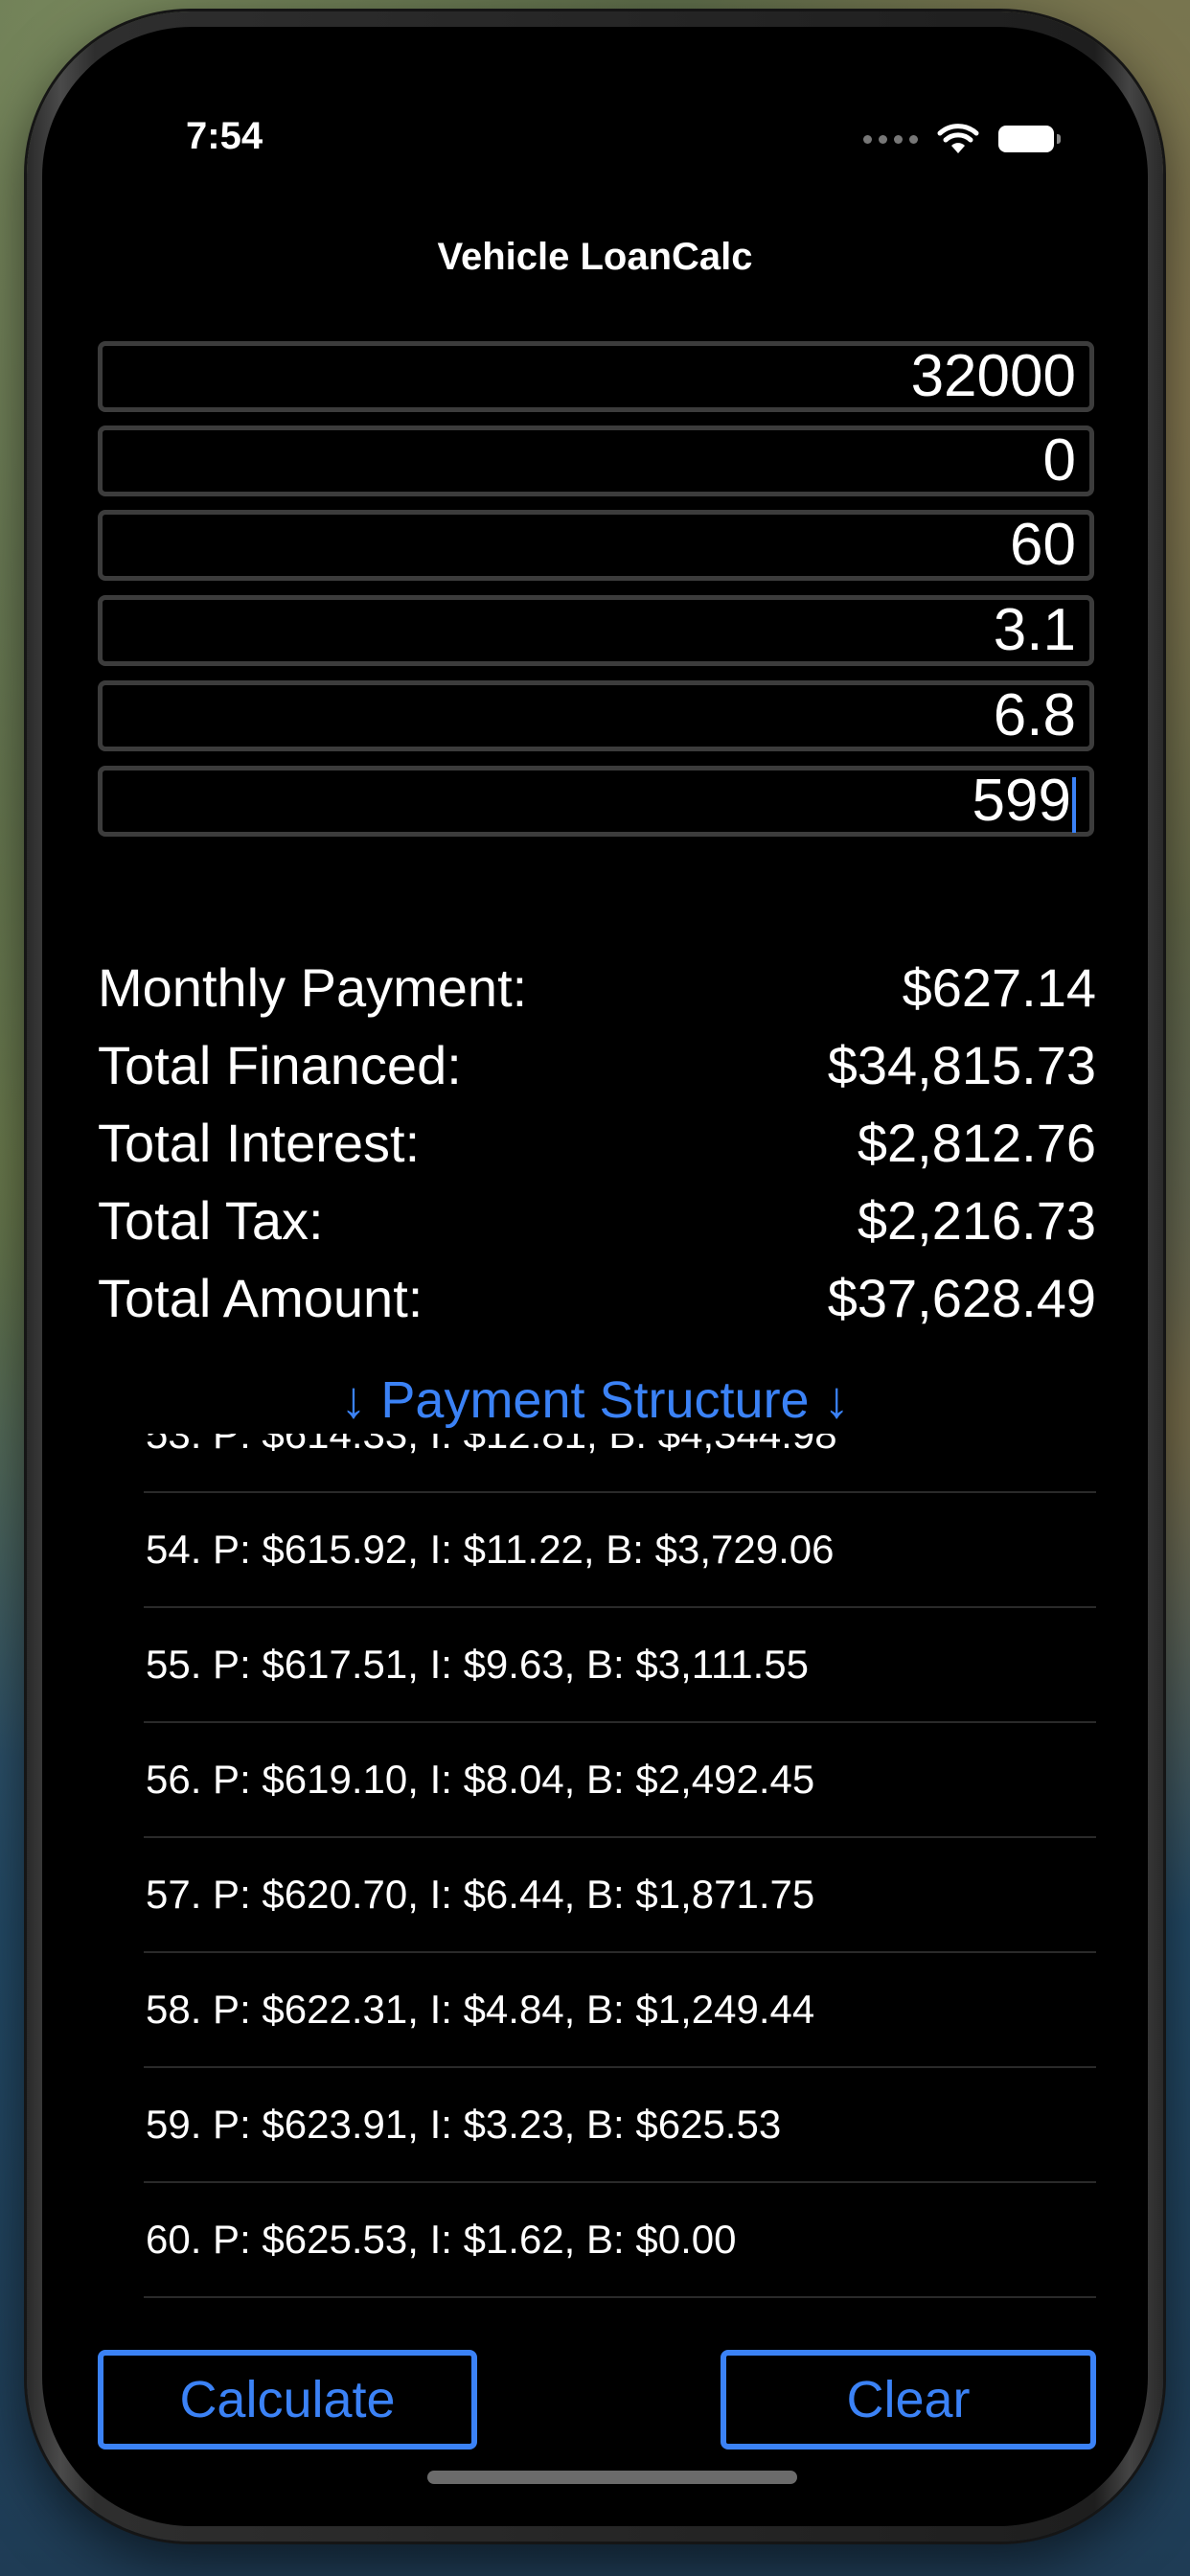 The height and width of the screenshot is (2576, 1190). I want to click on list-item: 58. P: $622.31, I: $4.84, B: $1,249.44, so click(620, 2011).